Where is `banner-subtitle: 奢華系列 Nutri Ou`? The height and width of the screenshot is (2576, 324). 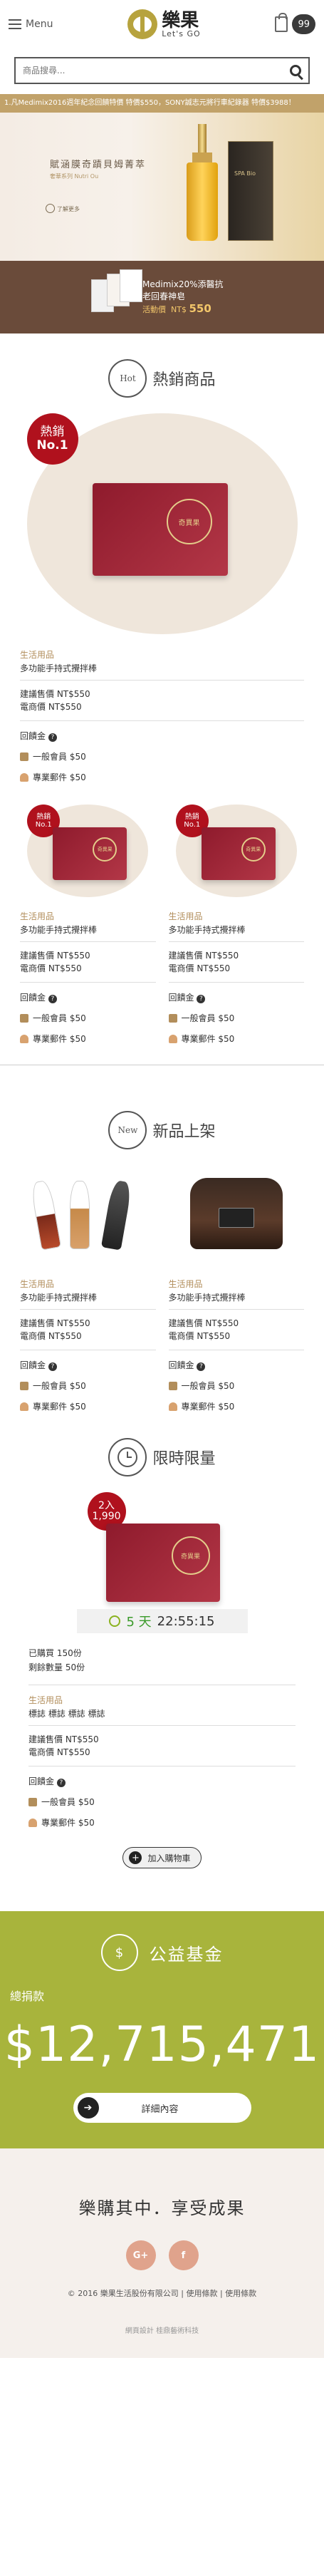
banner-subtitle: 奢華系列 Nutri Ou is located at coordinates (74, 177).